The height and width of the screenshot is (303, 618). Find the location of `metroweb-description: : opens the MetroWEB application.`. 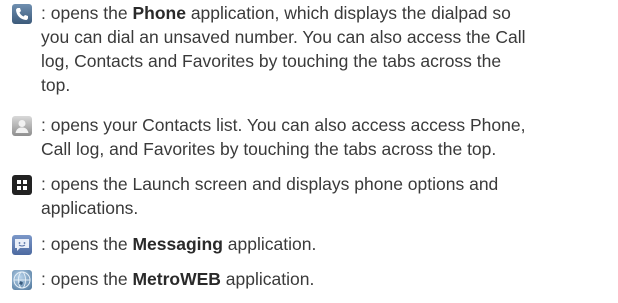

metroweb-description: : opens the MetroWEB application. is located at coordinates (178, 279).